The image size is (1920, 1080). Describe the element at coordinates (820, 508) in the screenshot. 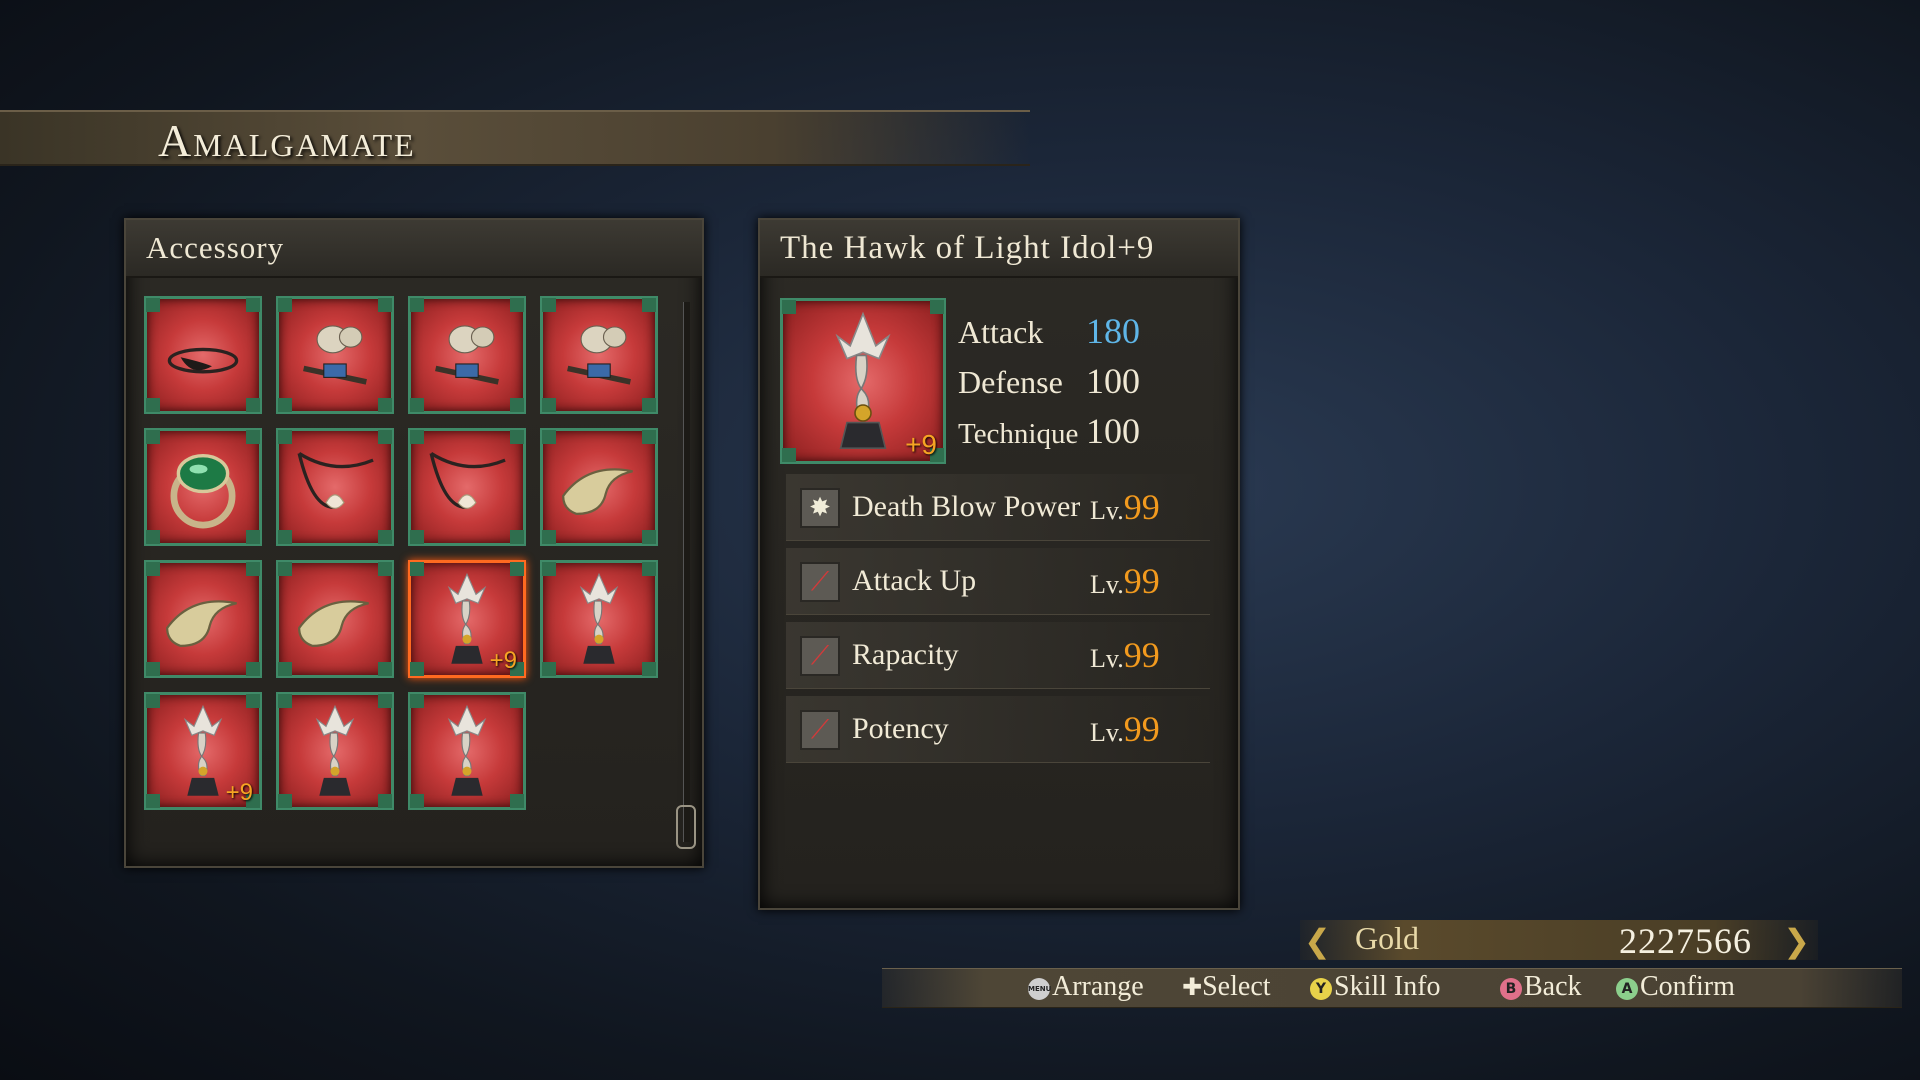

I see `starburst-icon: ✸` at that location.